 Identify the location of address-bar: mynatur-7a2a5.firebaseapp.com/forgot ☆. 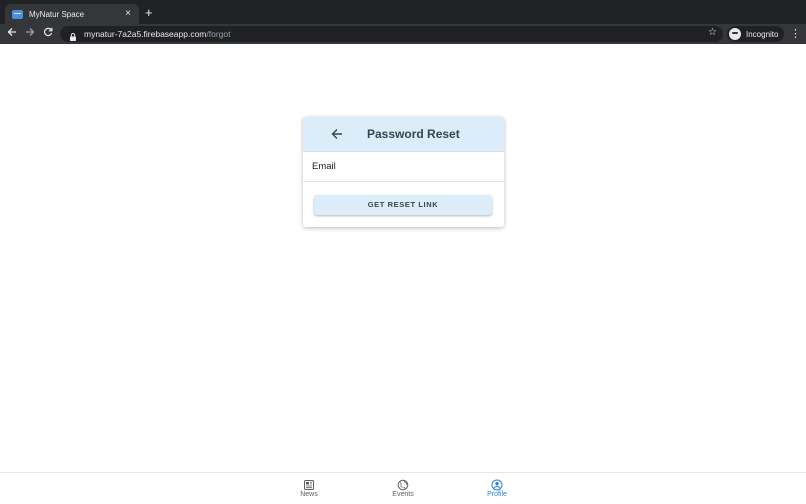
(391, 34).